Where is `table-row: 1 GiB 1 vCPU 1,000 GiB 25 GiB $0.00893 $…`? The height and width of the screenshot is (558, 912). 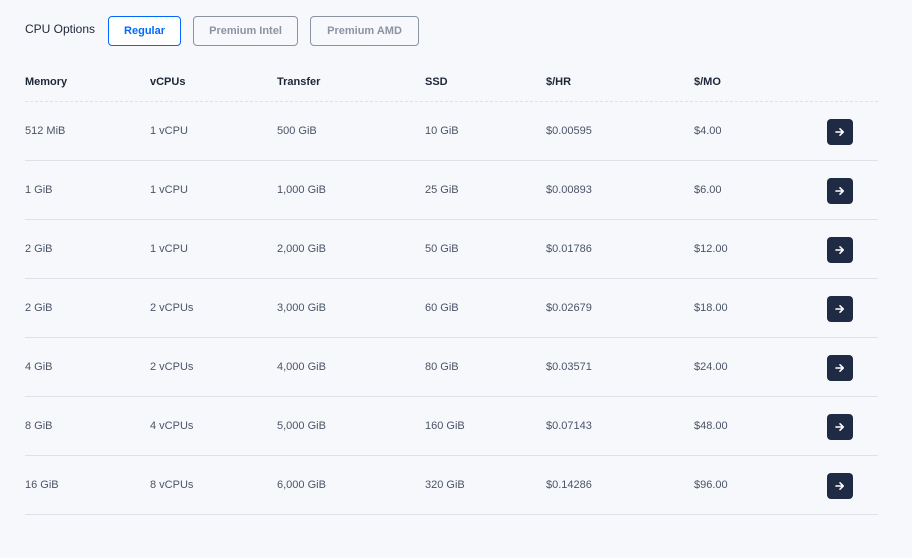
table-row: 1 GiB 1 vCPU 1,000 GiB 25 GiB $0.00893 $… is located at coordinates (451, 190).